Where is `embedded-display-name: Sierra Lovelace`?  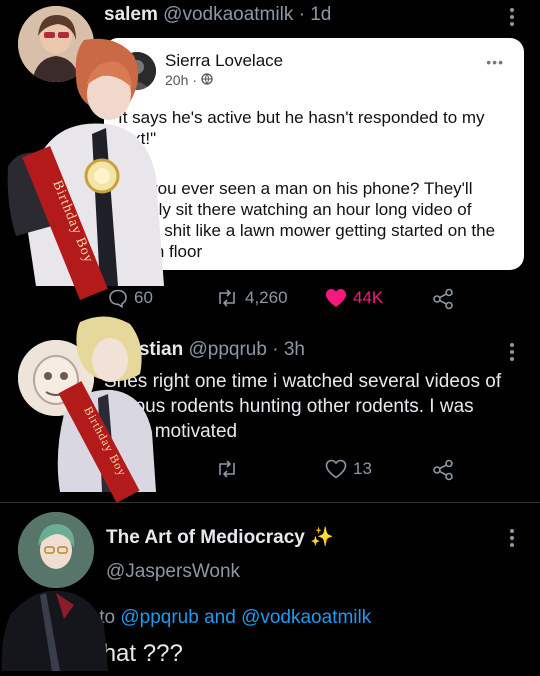 embedded-display-name: Sierra Lovelace is located at coordinates (224, 60).